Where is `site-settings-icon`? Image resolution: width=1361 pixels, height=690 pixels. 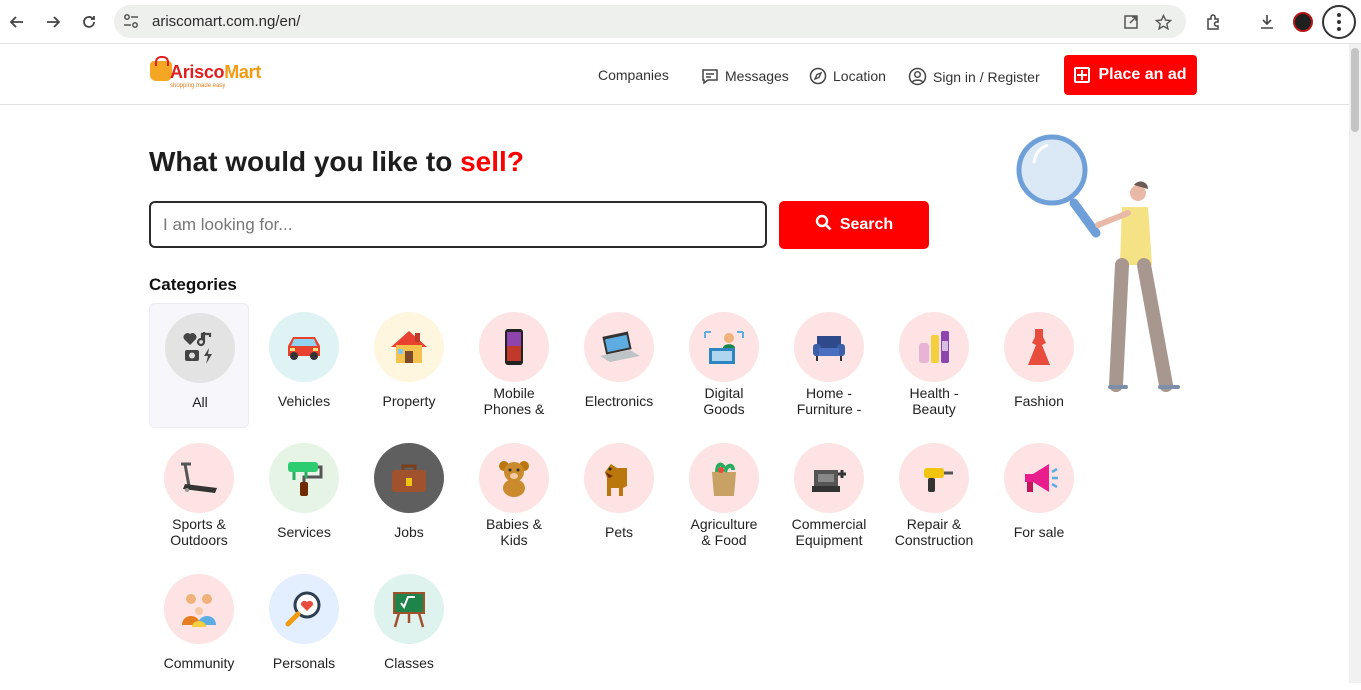
site-settings-icon is located at coordinates (131, 21).